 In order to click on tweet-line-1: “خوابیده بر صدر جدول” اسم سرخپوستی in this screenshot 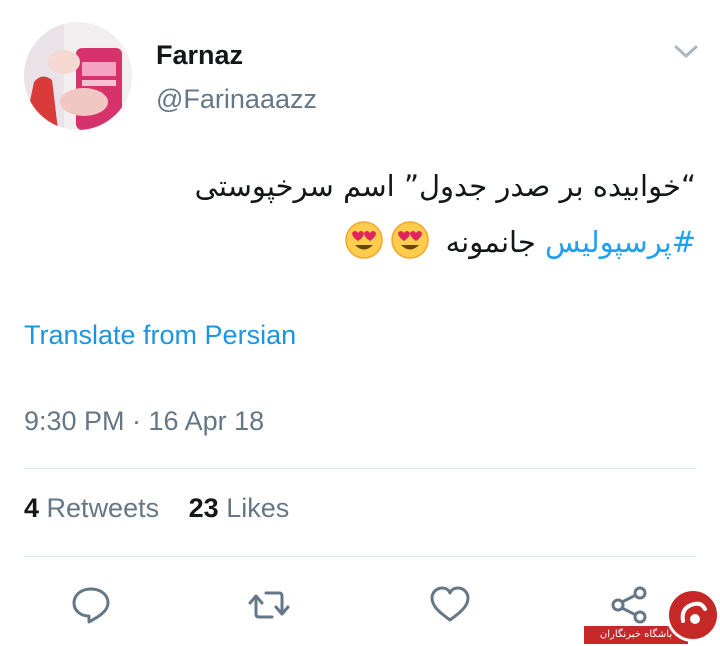, I will do `click(445, 186)`.